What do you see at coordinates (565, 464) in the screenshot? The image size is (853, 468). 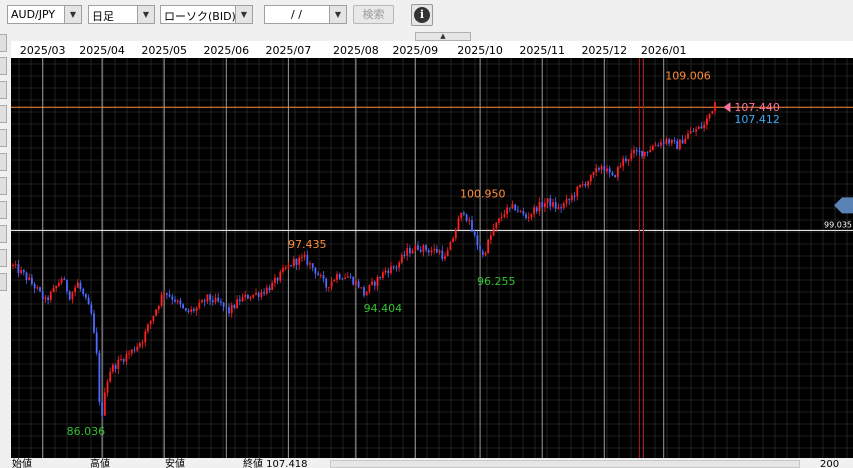 I see `chart-scrollbar` at bounding box center [565, 464].